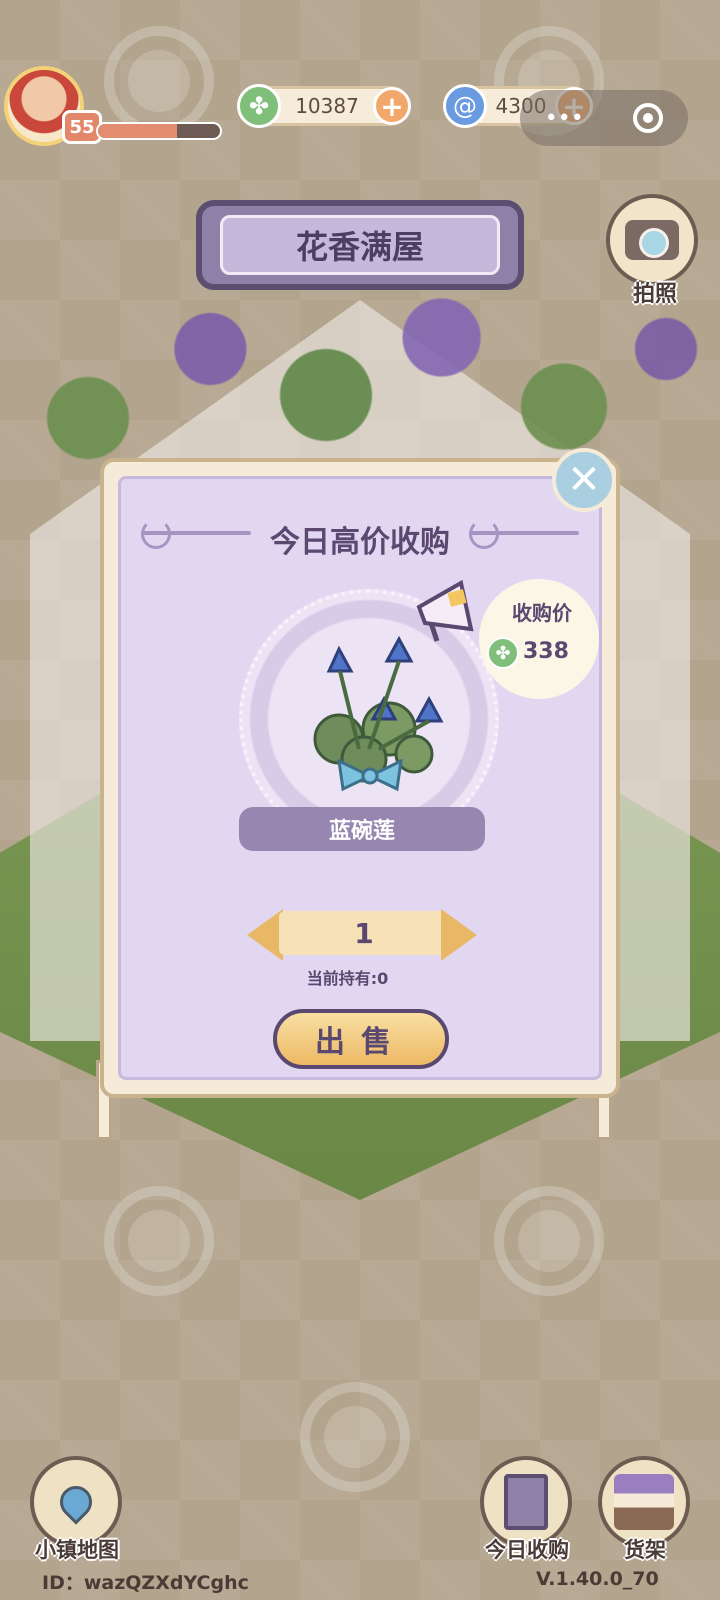 The height and width of the screenshot is (1600, 720). I want to click on xp-bar, so click(159, 131).